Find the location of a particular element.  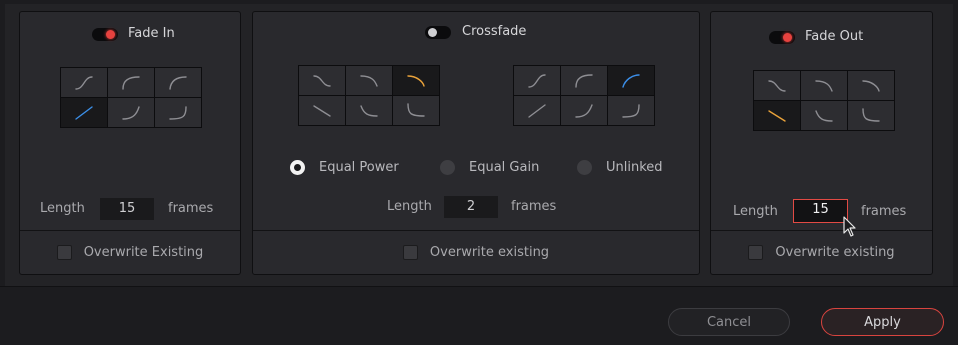

fade-in-overwrite-row: Overwrite Existing is located at coordinates (130, 252).